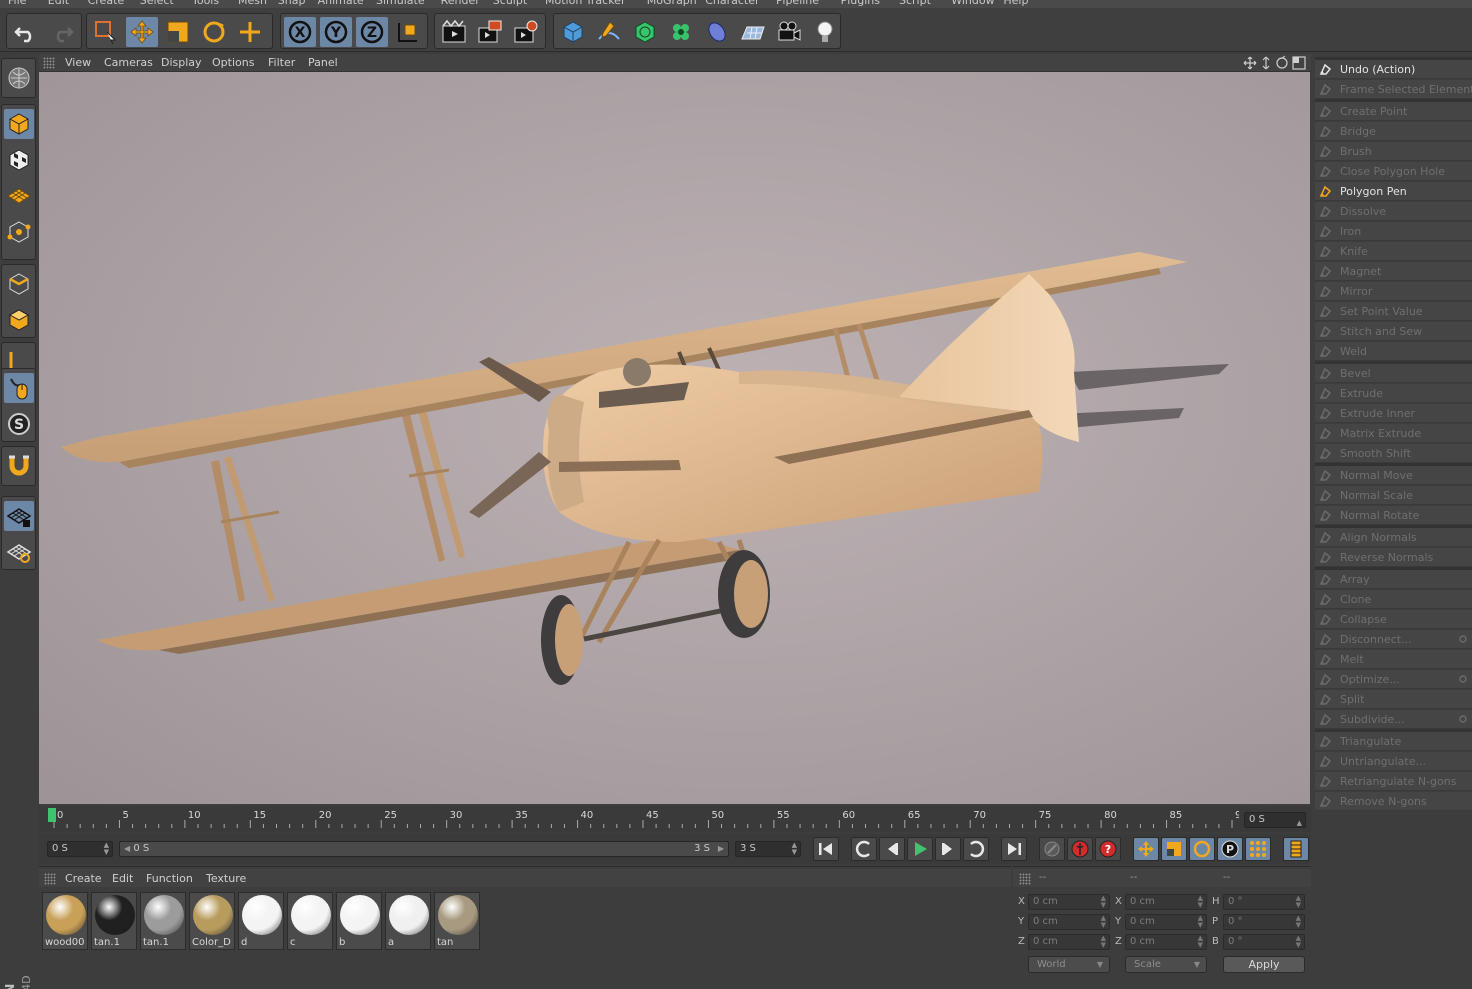  Describe the element at coordinates (1264, 922) in the screenshot. I see `rot-p-field: 0 ° ▲ ▼` at that location.